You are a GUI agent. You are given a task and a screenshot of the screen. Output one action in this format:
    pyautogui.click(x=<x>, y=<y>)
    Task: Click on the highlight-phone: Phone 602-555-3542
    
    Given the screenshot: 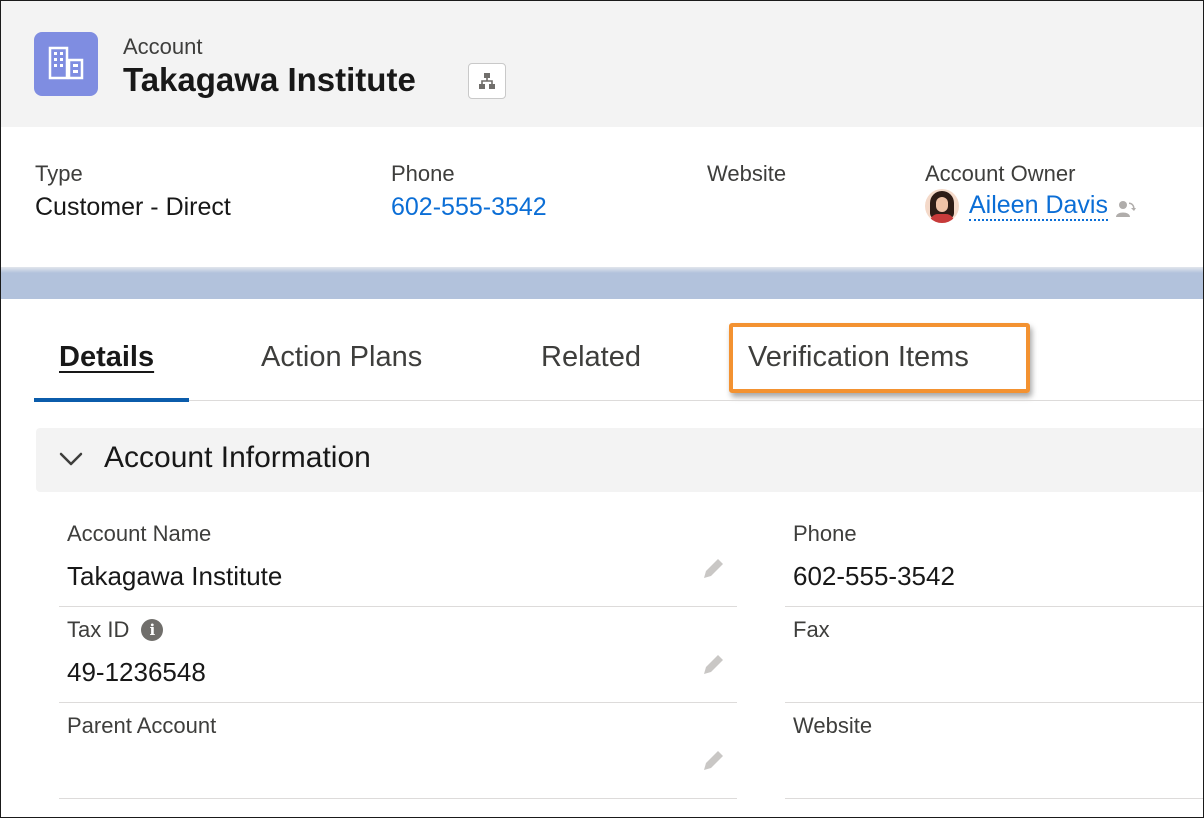 What is the action you would take?
    pyautogui.click(x=469, y=191)
    